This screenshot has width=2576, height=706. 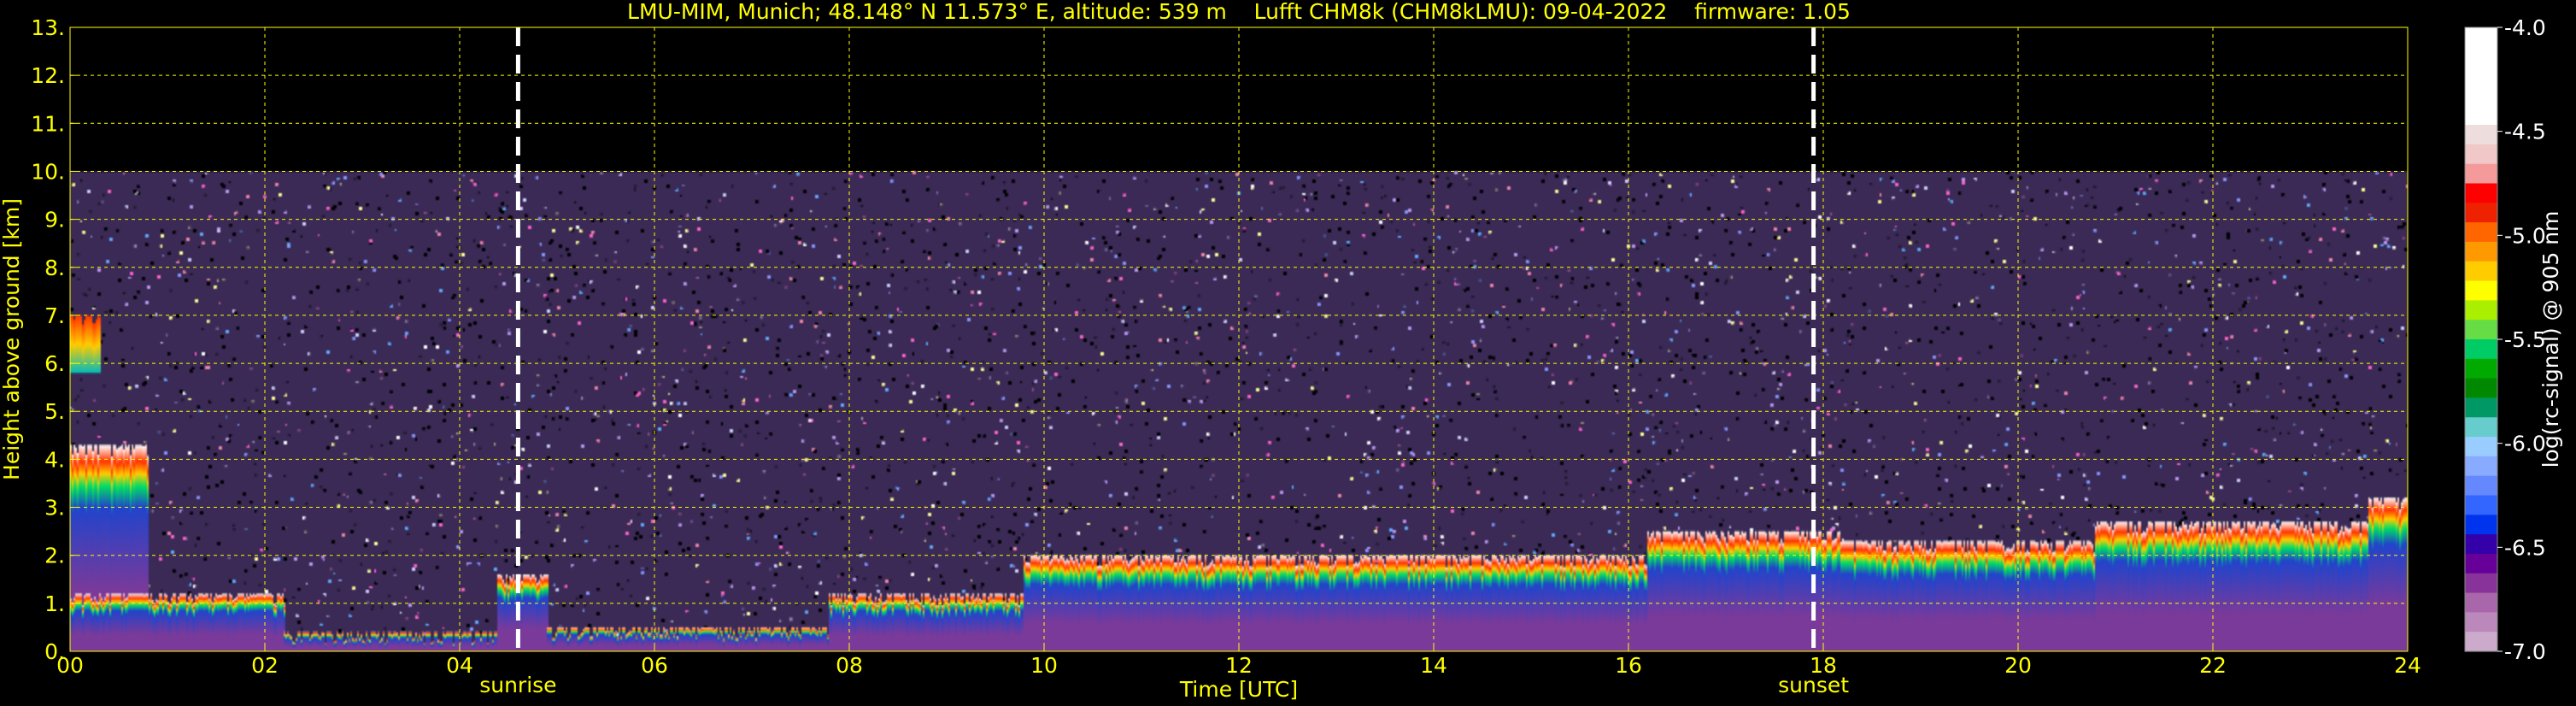 What do you see at coordinates (2213, 665) in the screenshot?
I see `x-tick-label: 22` at bounding box center [2213, 665].